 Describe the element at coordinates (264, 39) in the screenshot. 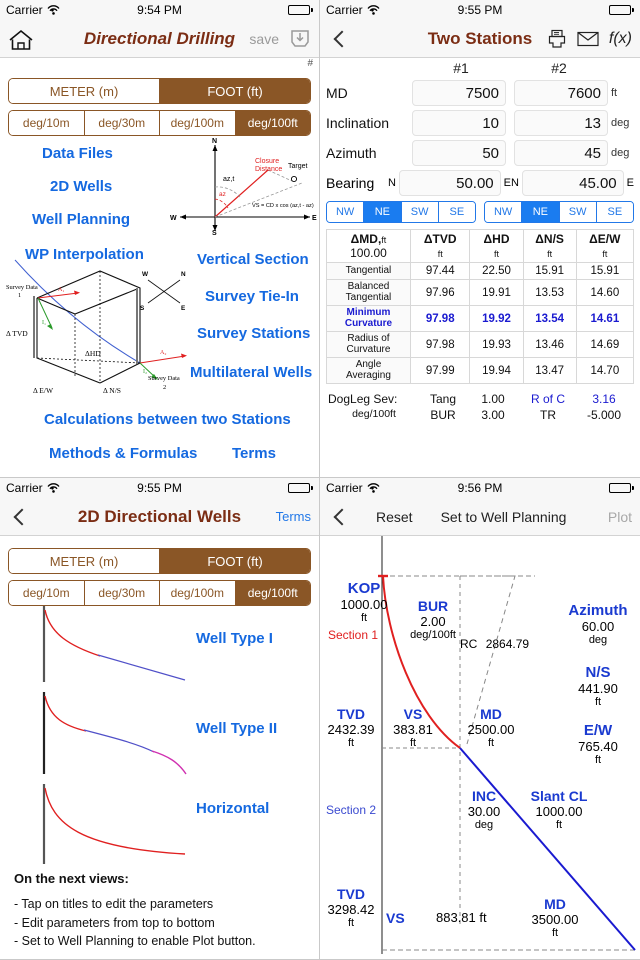

I see `save-label: save` at that location.